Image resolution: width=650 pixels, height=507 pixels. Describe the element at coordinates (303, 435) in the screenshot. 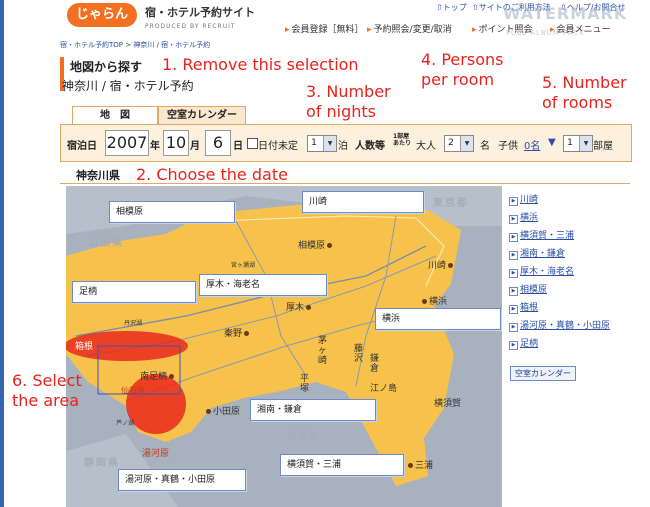

I see `map-label-sagami-bay: 相模湾` at that location.